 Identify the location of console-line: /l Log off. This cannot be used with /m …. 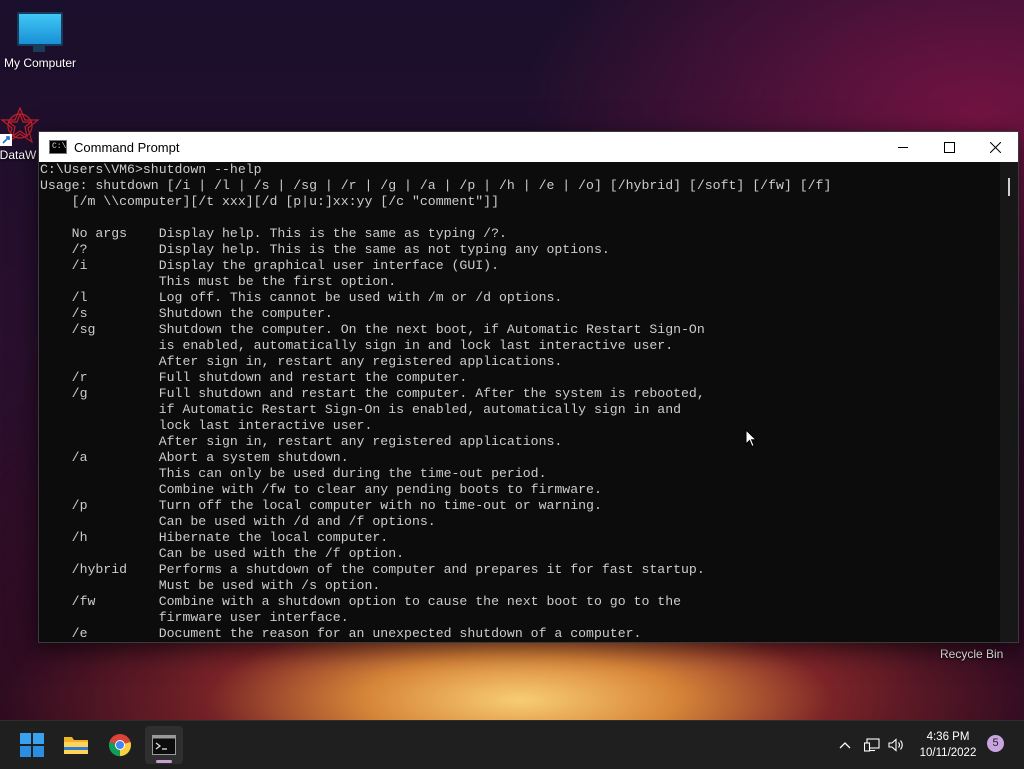
(301, 297).